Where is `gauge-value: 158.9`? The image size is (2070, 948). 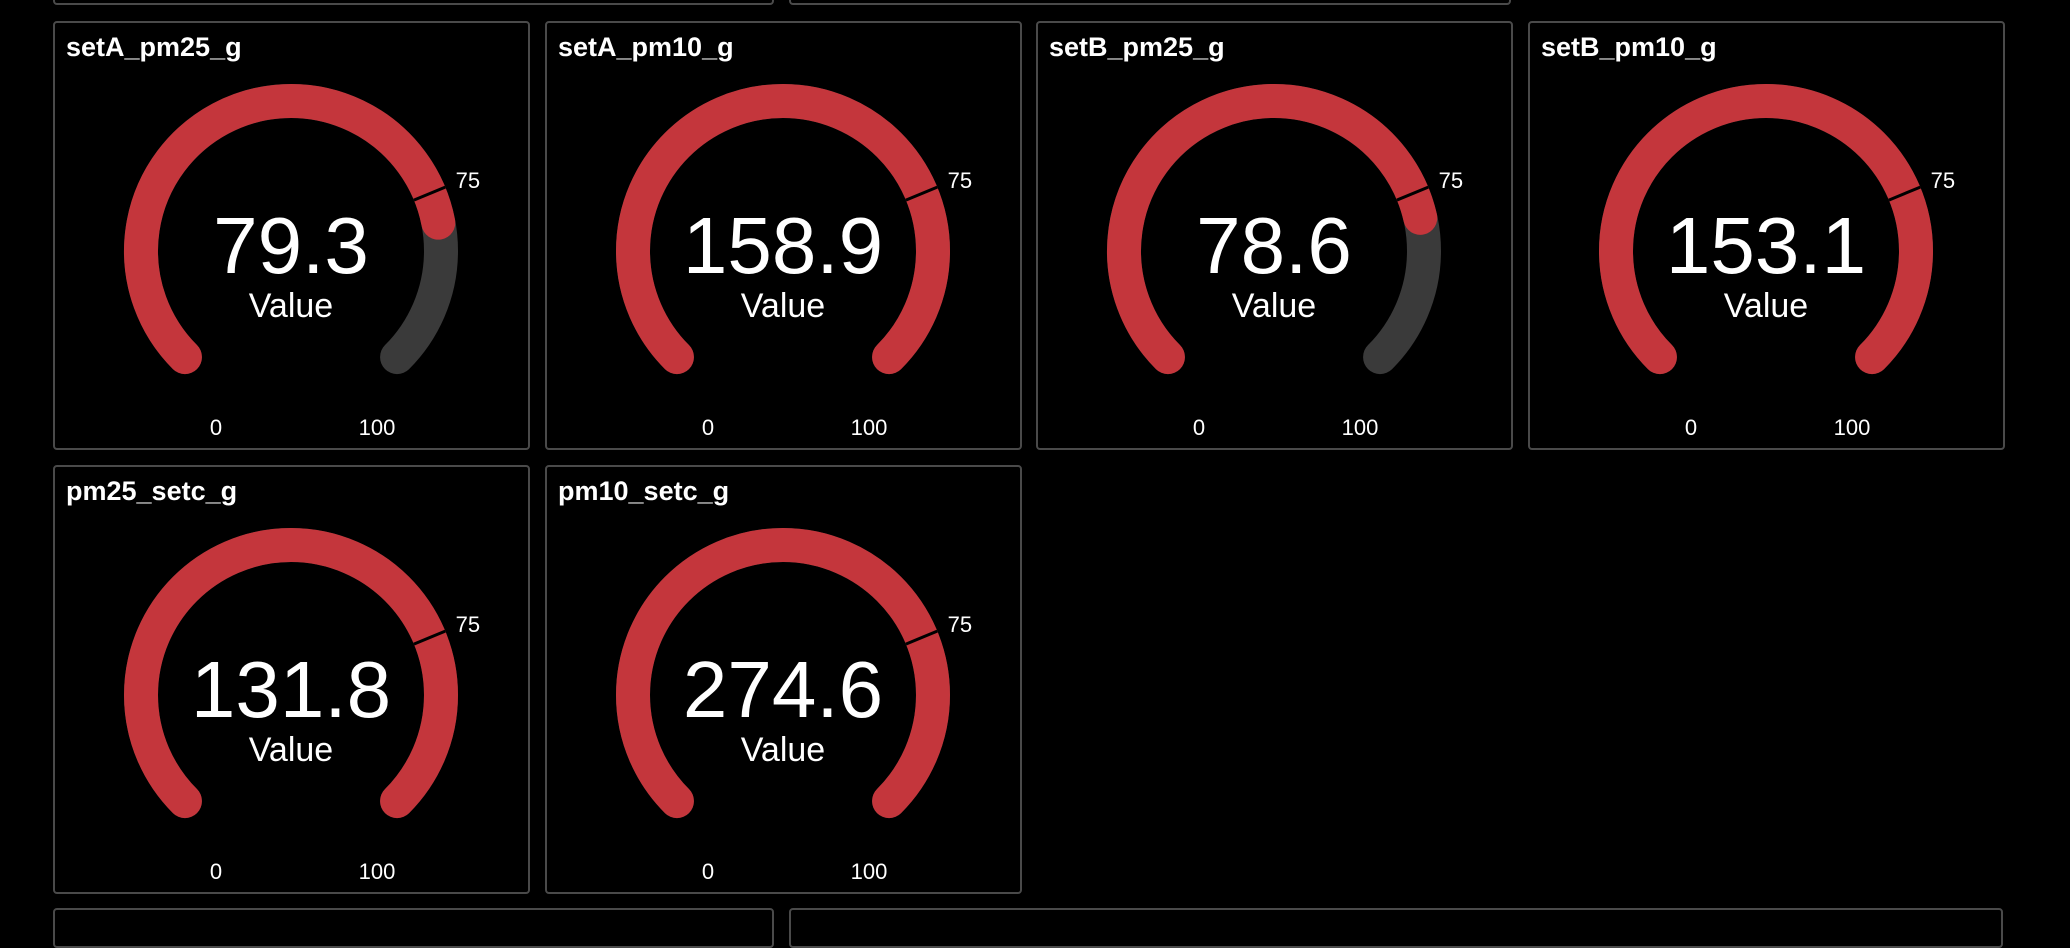 gauge-value: 158.9 is located at coordinates (783, 245).